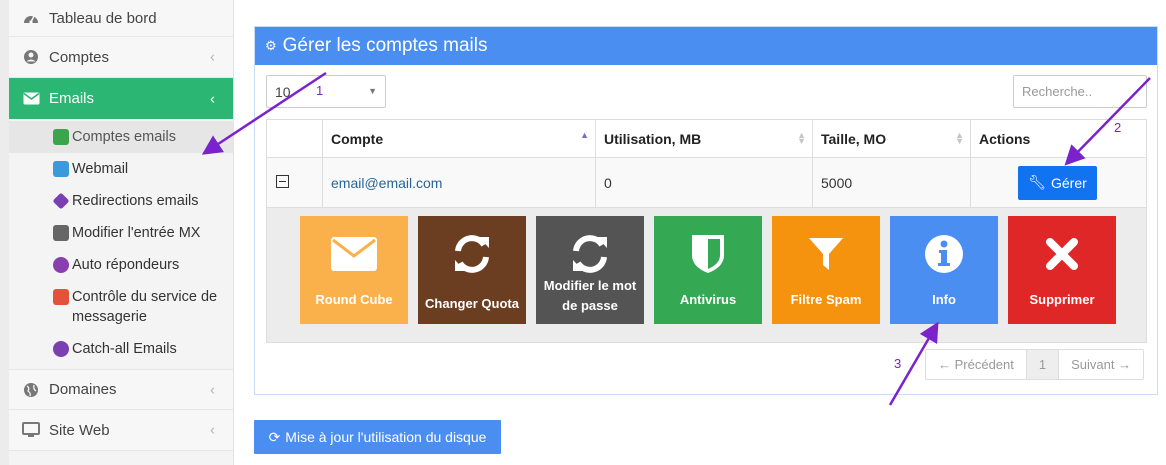  What do you see at coordinates (61, 201) in the screenshot?
I see `forward-icon` at bounding box center [61, 201].